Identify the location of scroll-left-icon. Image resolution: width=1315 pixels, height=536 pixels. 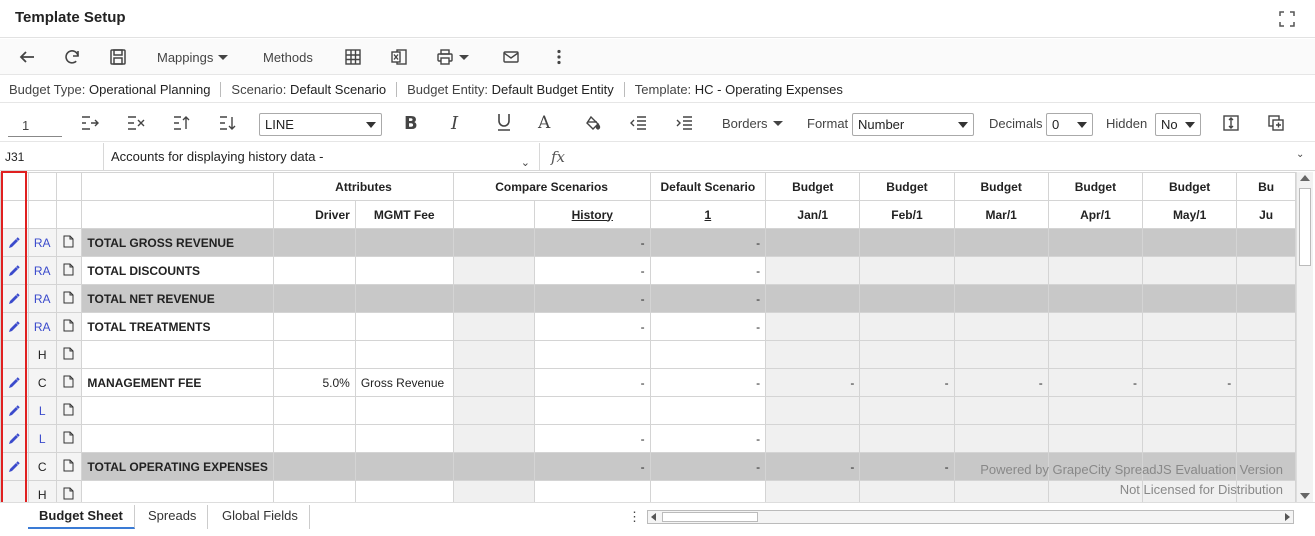
(653, 517).